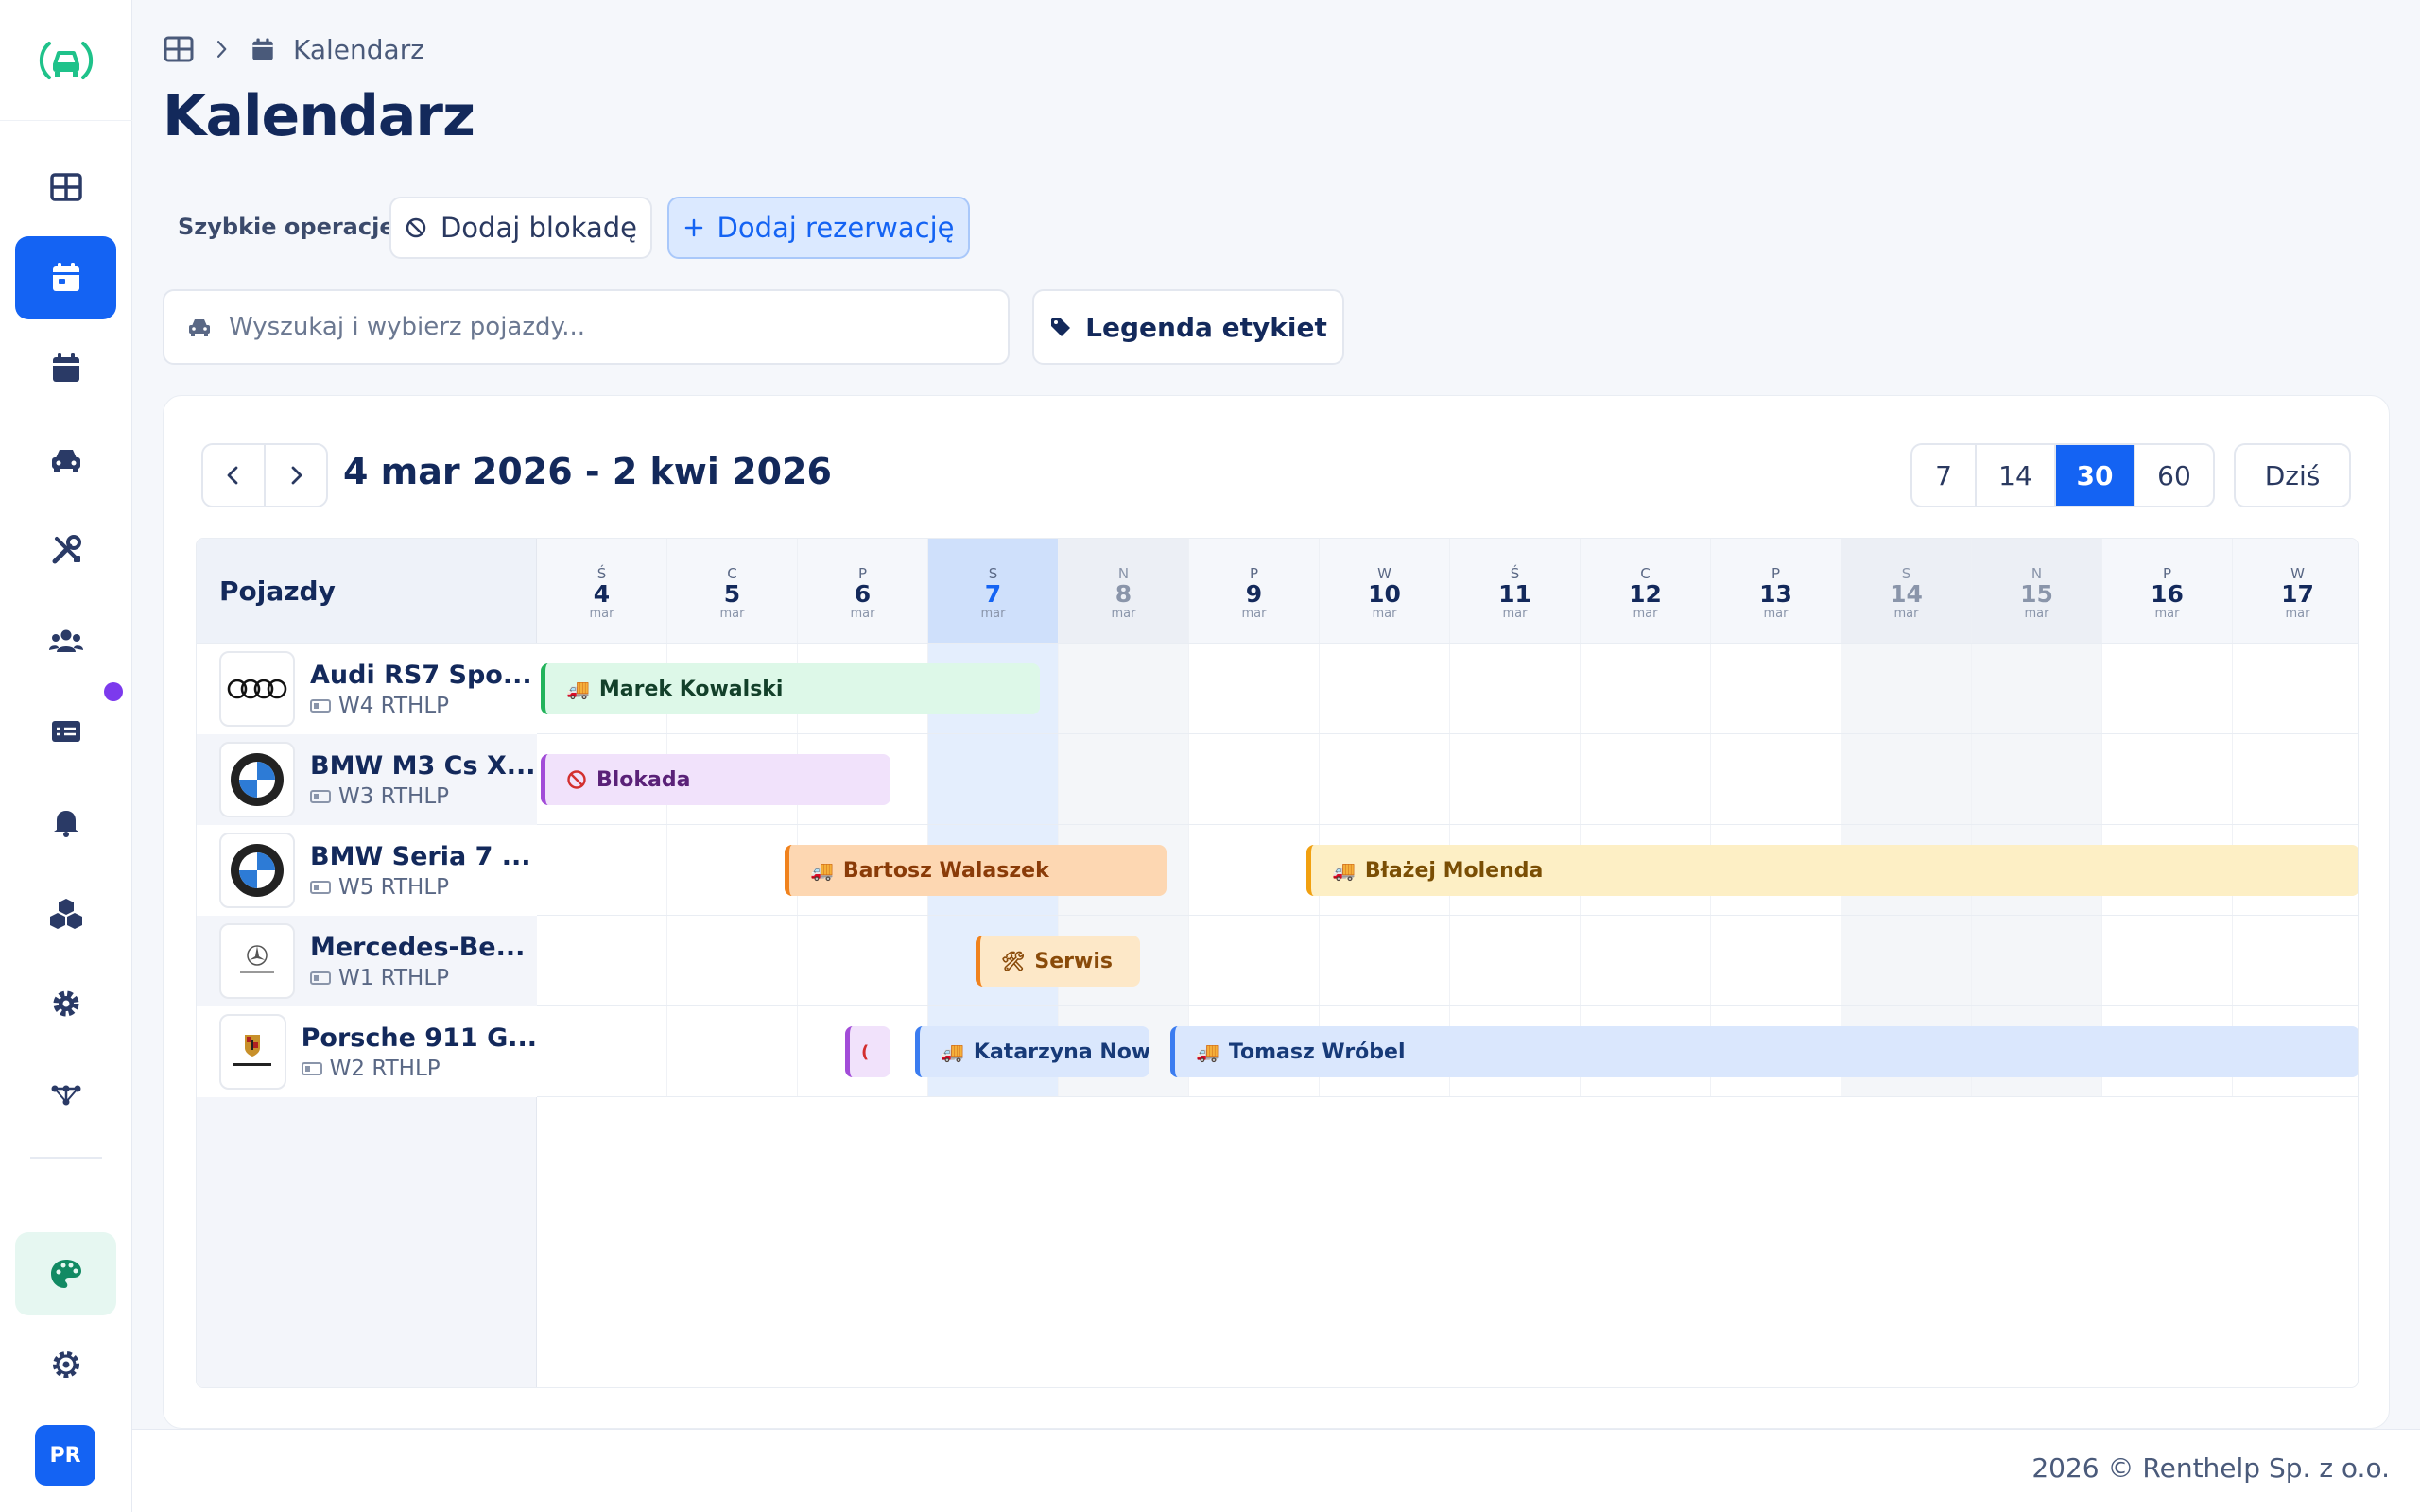 The image size is (2420, 1512). I want to click on view-14-button: 14, so click(2014, 475).